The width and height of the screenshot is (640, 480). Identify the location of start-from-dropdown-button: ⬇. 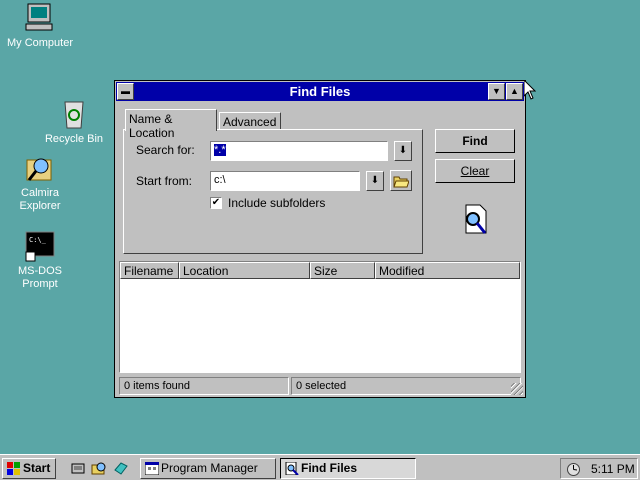
(375, 181).